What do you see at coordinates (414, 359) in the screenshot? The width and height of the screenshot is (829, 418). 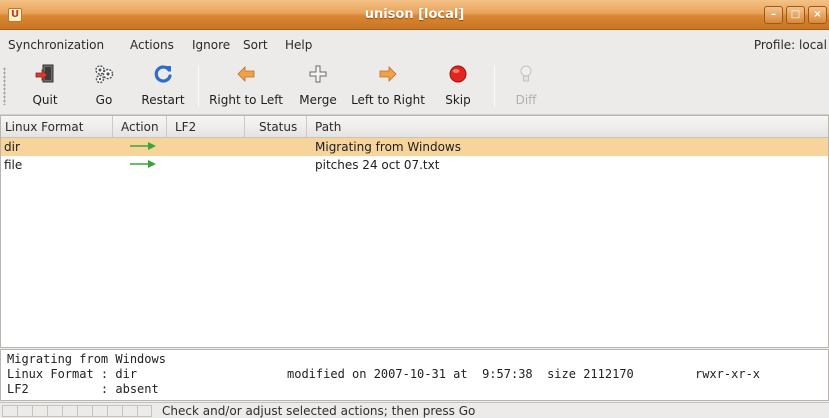 I see `details-heading: Migrating from Windows` at bounding box center [414, 359].